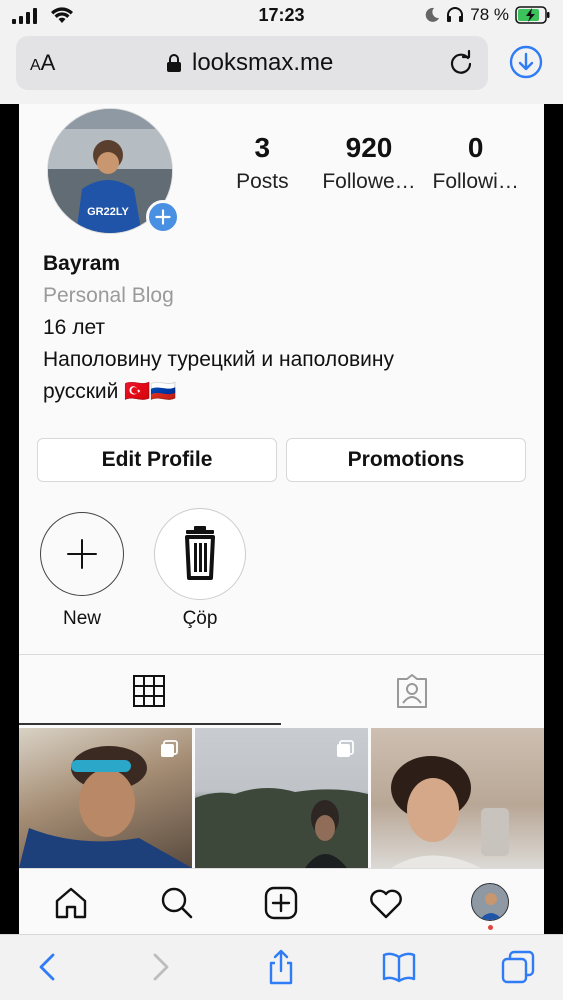 The width and height of the screenshot is (563, 1000). I want to click on bookmarks-icon, so click(399, 967).